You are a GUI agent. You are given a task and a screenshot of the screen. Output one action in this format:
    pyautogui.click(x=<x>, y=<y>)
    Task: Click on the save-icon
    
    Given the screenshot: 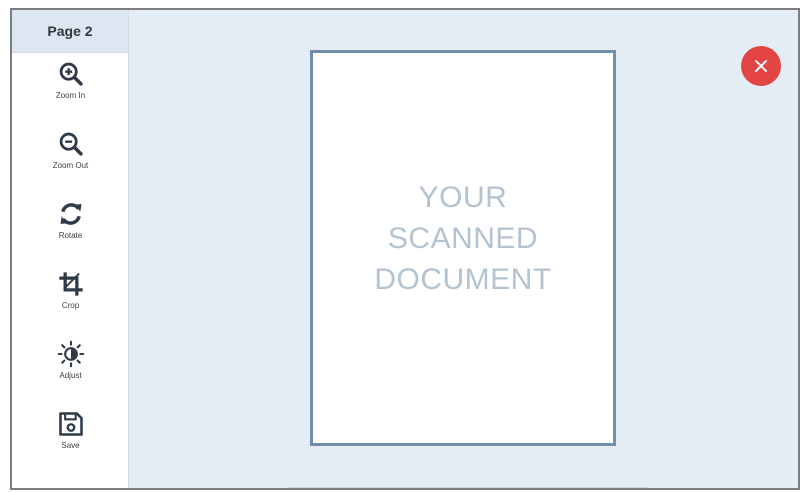 What is the action you would take?
    pyautogui.click(x=70, y=424)
    